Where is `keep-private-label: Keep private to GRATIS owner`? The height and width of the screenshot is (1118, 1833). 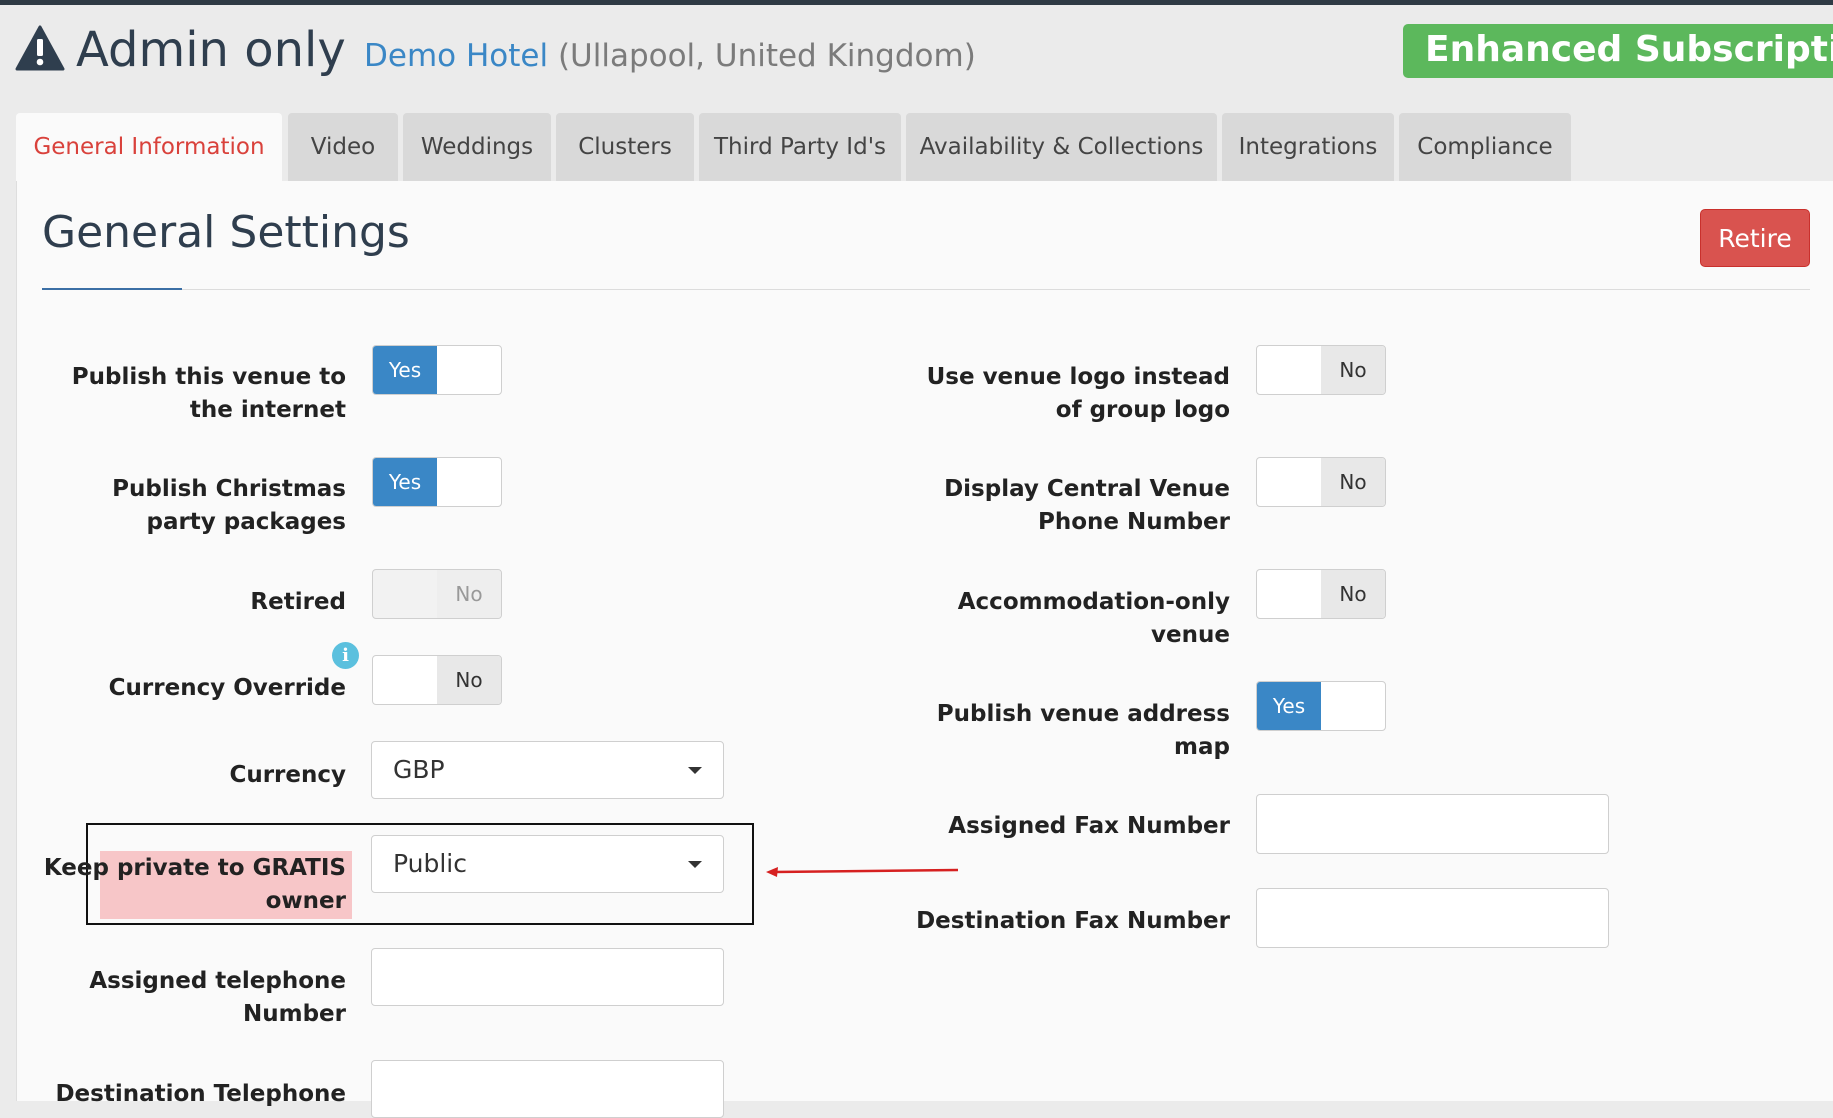 keep-private-label: Keep private to GRATIS owner is located at coordinates (194, 884).